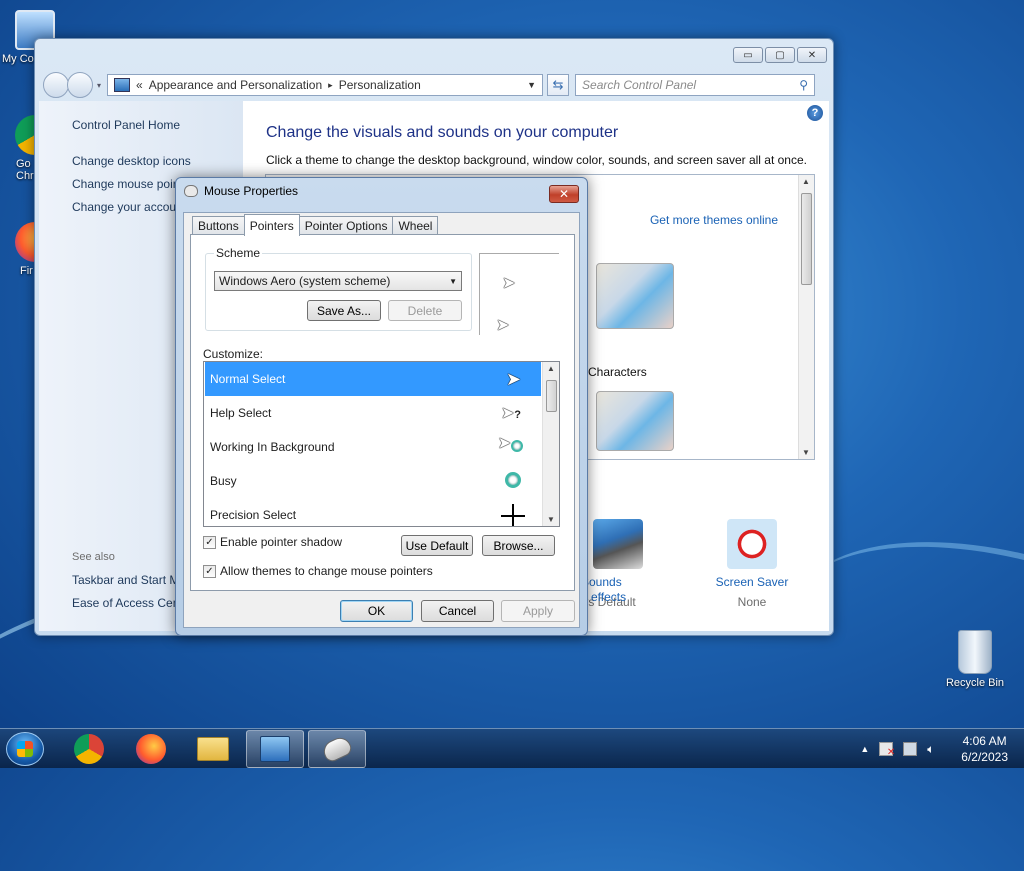 The width and height of the screenshot is (1024, 871). What do you see at coordinates (714, 220) in the screenshot?
I see `get-more-themes-link: Get more themes online` at bounding box center [714, 220].